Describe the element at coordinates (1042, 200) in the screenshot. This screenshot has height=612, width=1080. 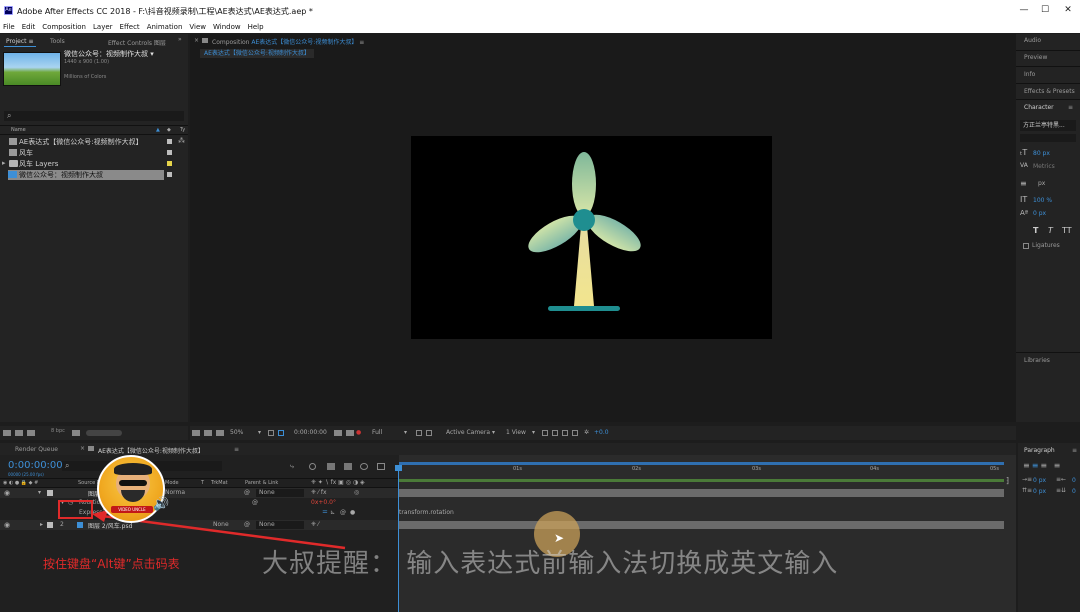
I see `vertical-scale-value: 100 %` at that location.